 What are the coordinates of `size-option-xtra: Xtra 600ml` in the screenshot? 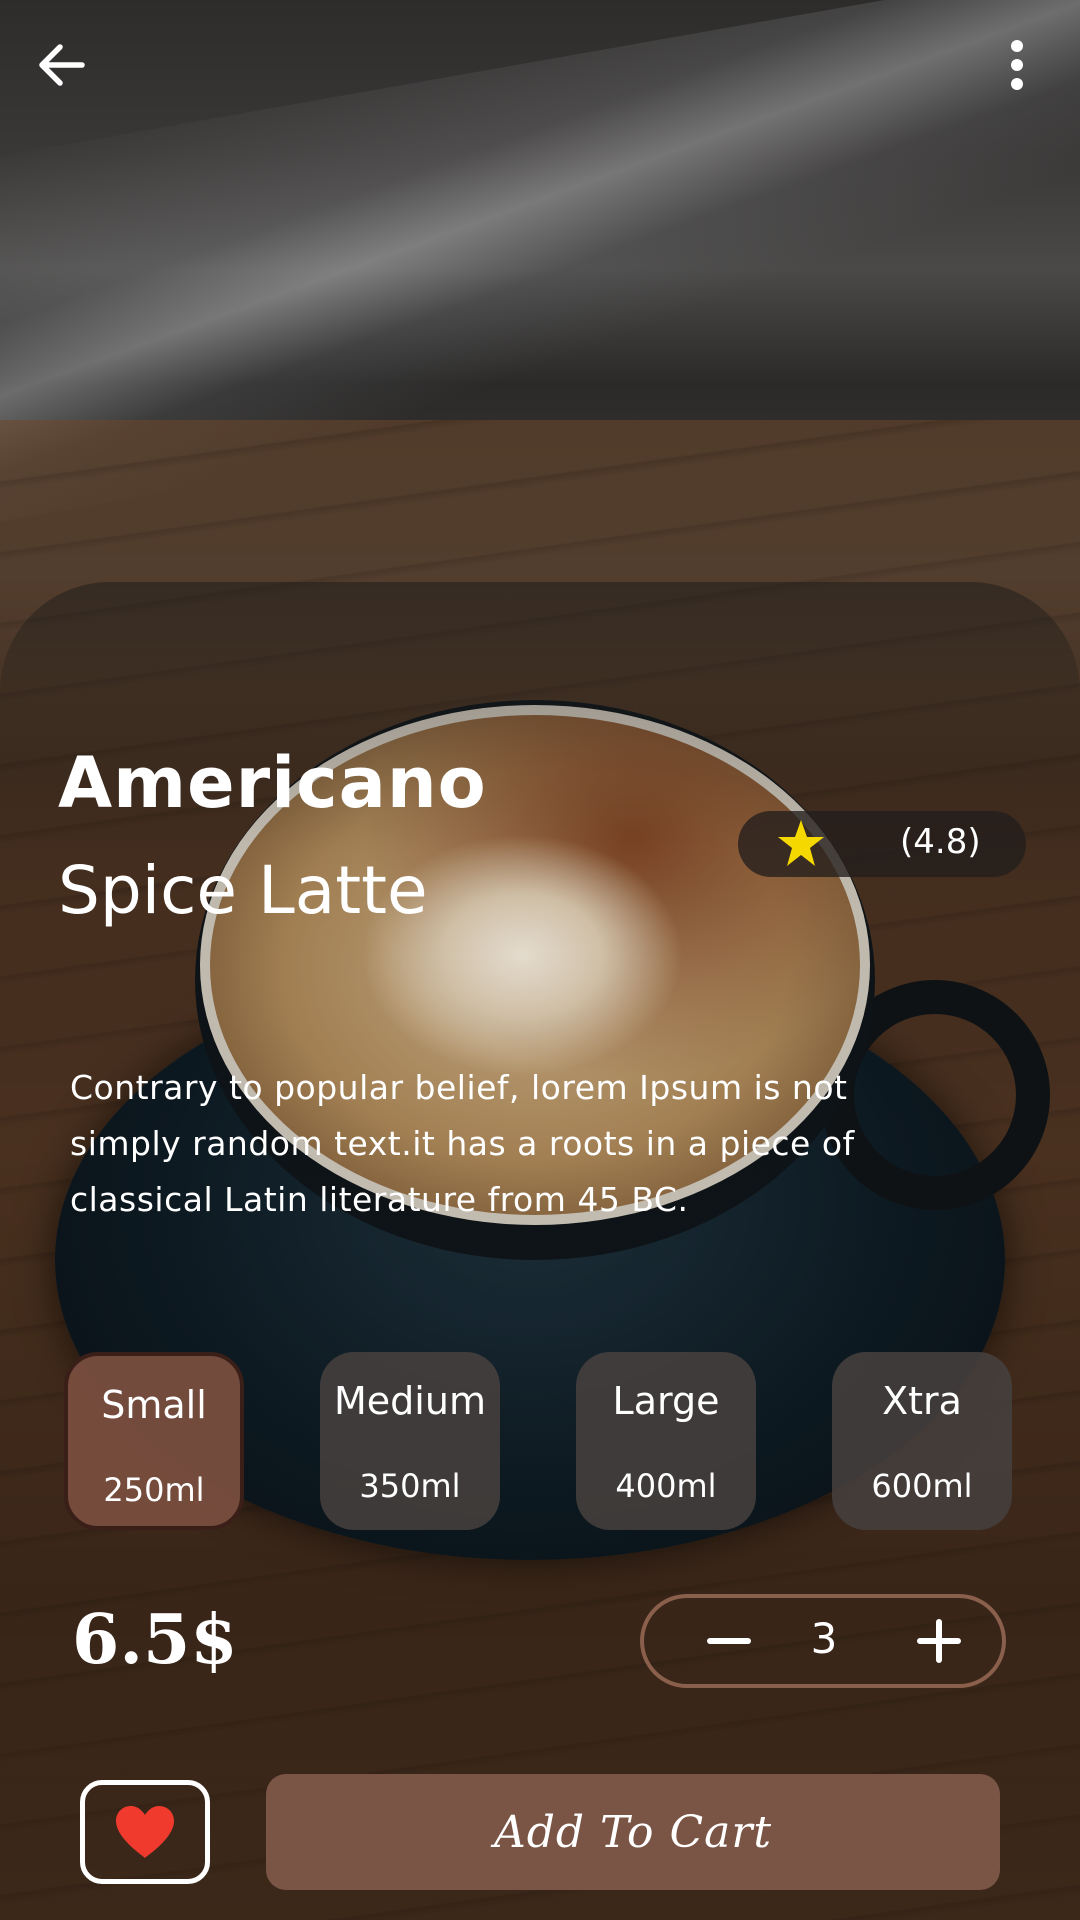 It's located at (922, 1441).